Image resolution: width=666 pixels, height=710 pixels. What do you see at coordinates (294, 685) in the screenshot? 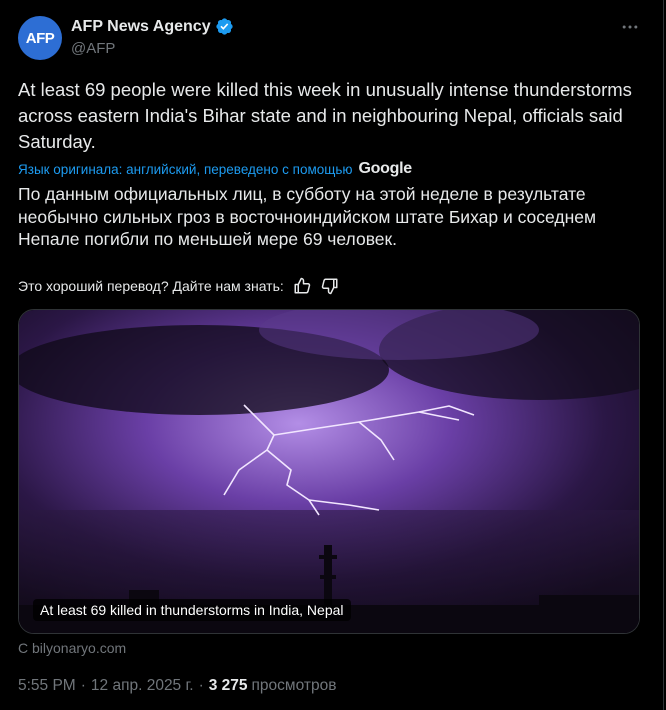
I see `views-label: просмотров` at bounding box center [294, 685].